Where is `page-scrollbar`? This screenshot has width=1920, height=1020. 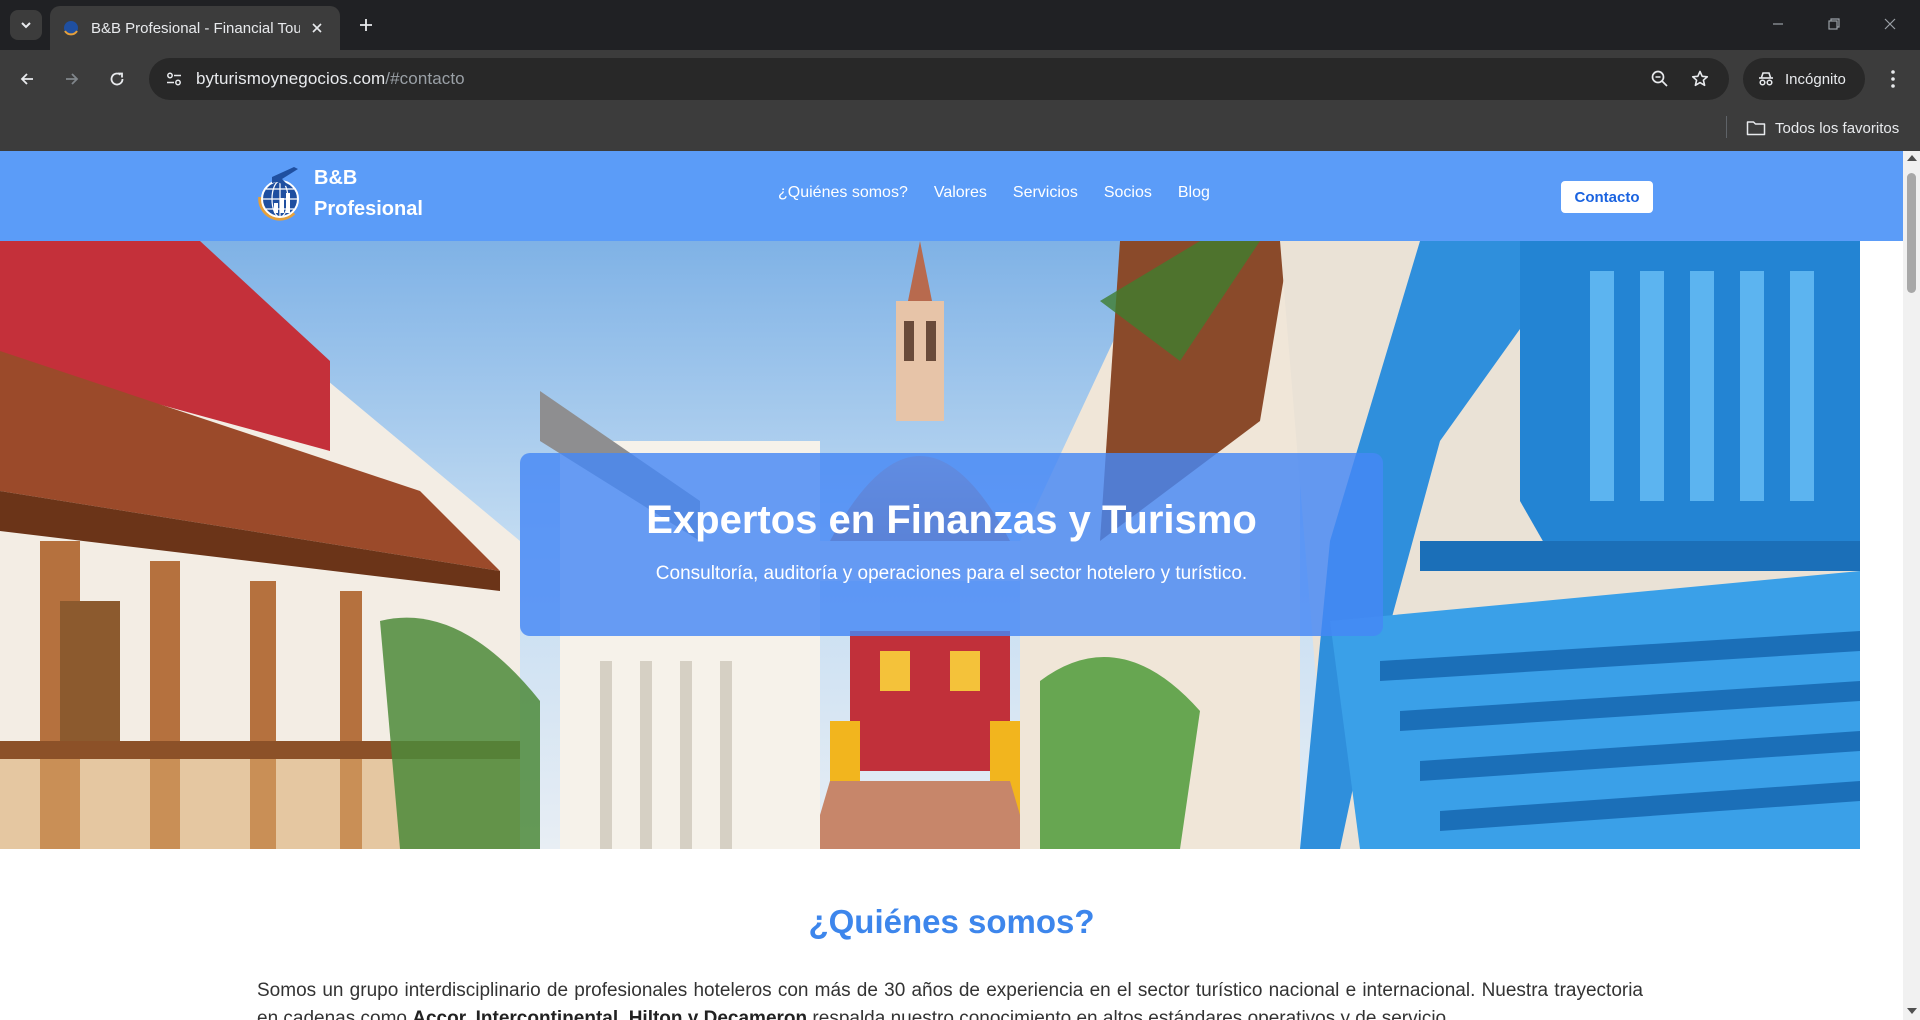
page-scrollbar is located at coordinates (1911, 585).